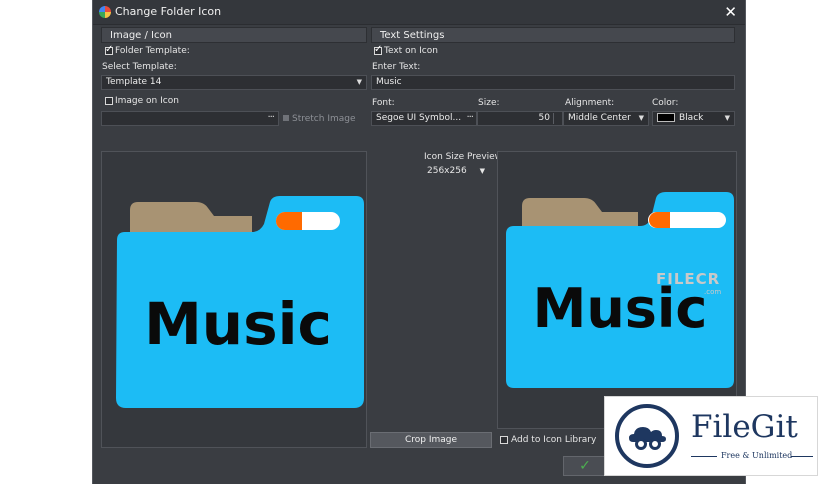 The image size is (836, 484). Describe the element at coordinates (520, 118) in the screenshot. I see `size-stepper: 50` at that location.